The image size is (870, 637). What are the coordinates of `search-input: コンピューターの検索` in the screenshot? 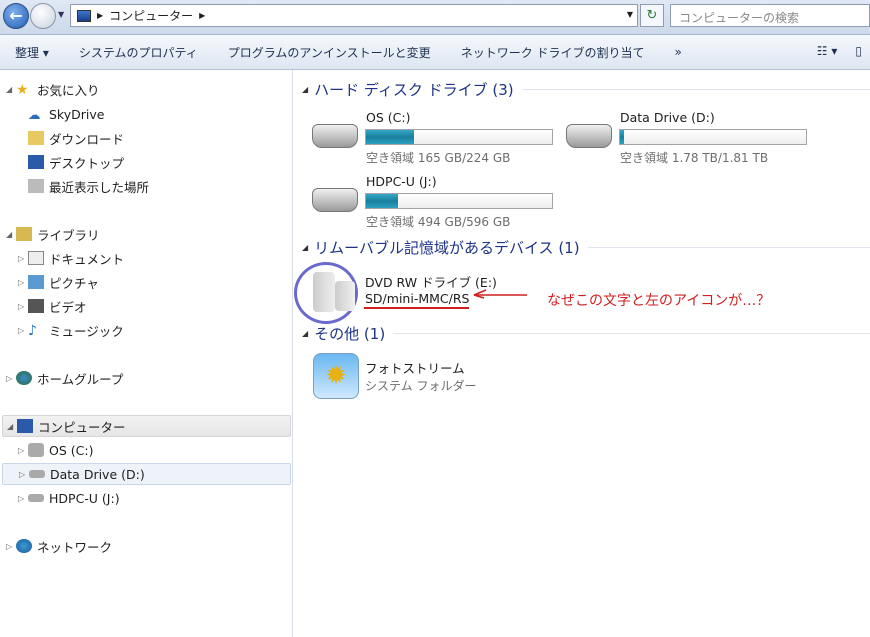 It's located at (770, 15).